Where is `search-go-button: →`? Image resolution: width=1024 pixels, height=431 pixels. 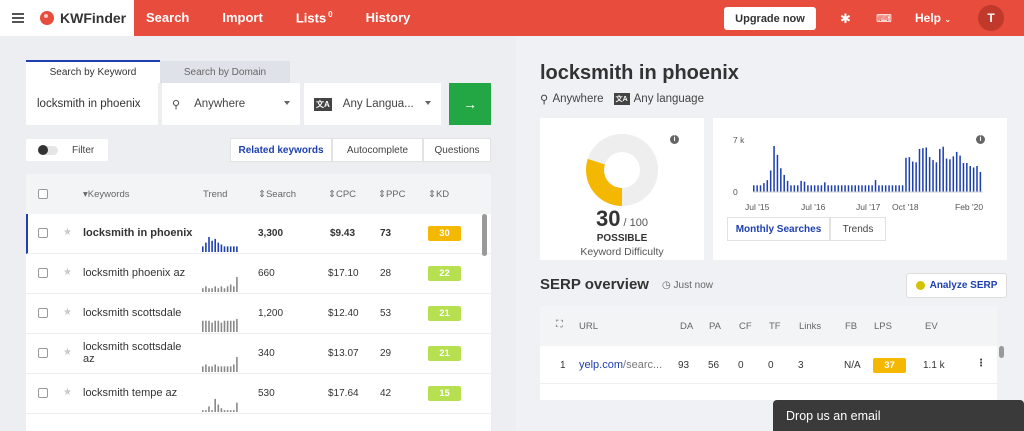 search-go-button: → is located at coordinates (470, 104).